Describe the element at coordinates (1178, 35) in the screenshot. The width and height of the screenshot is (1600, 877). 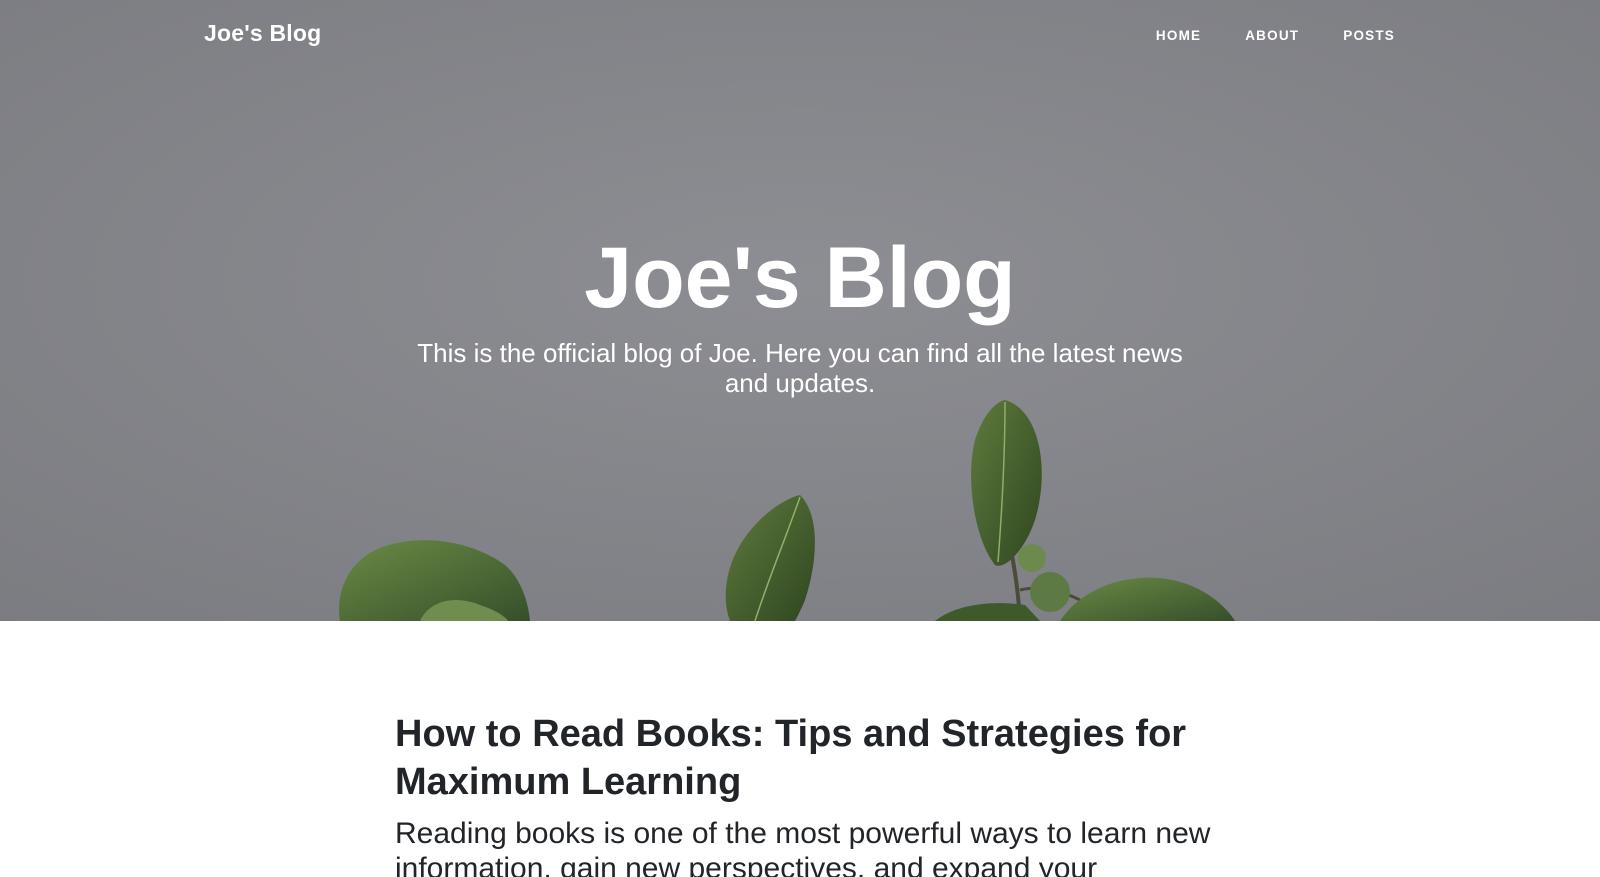
I see `nav-link-home: HOME` at that location.